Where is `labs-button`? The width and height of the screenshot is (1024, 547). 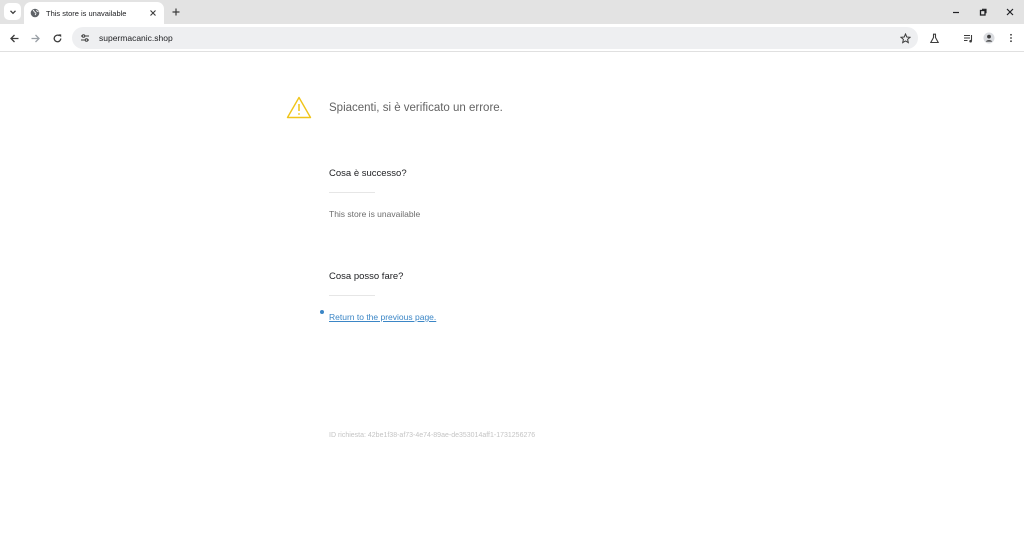 labs-button is located at coordinates (934, 38).